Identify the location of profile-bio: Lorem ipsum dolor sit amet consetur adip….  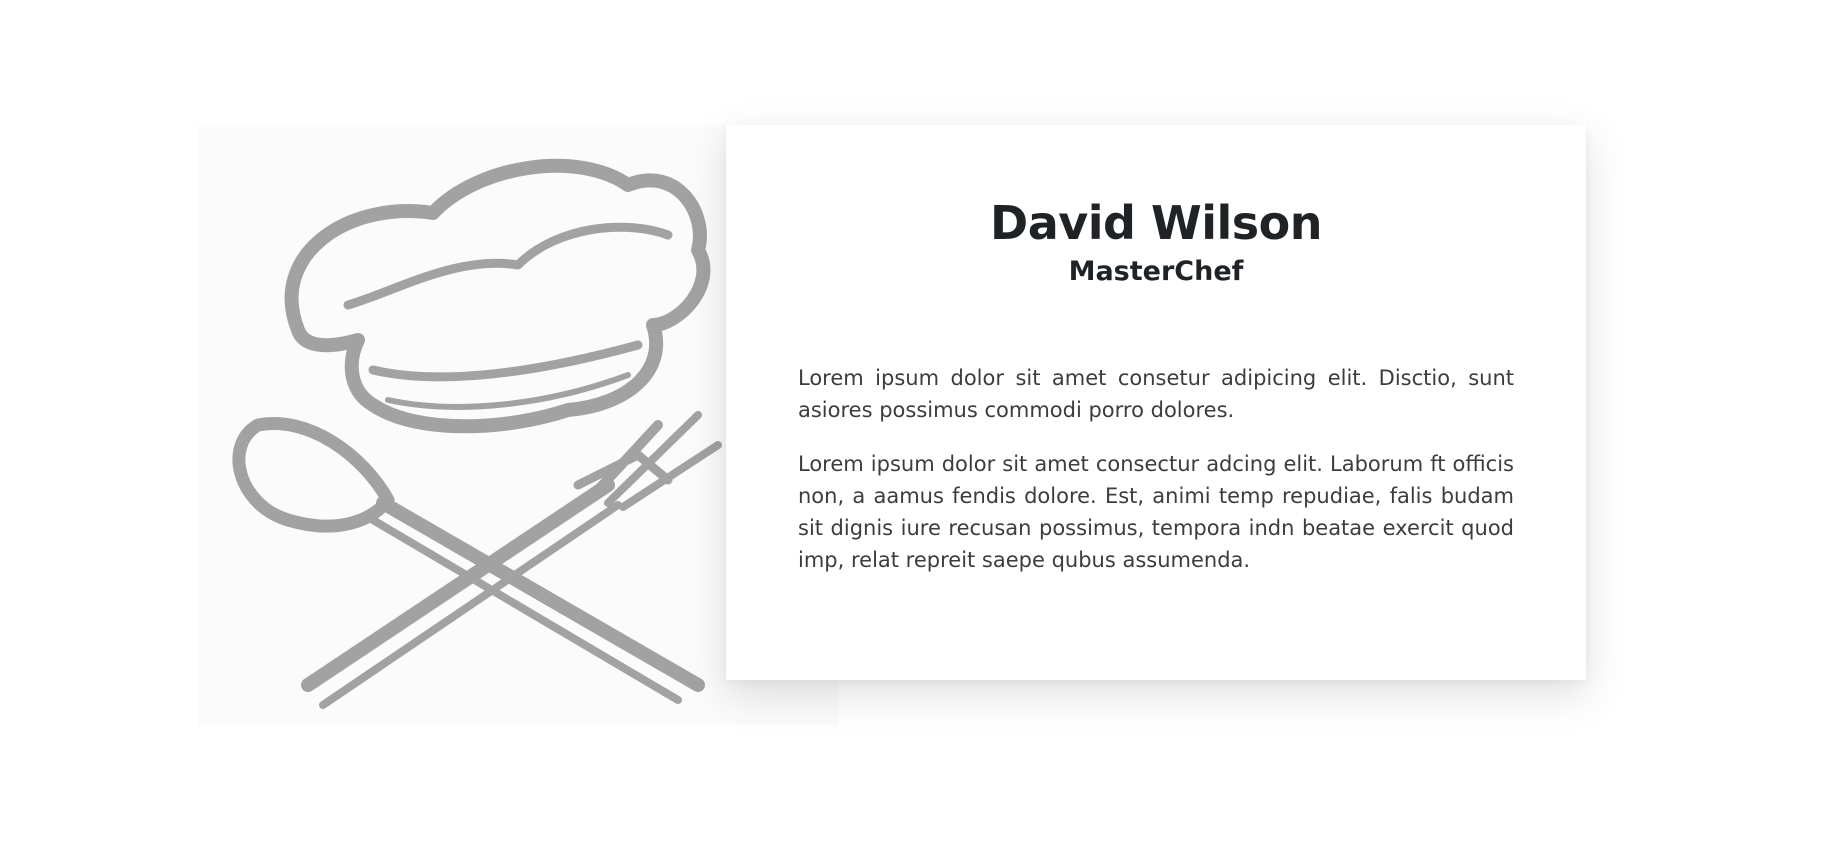
(1156, 469).